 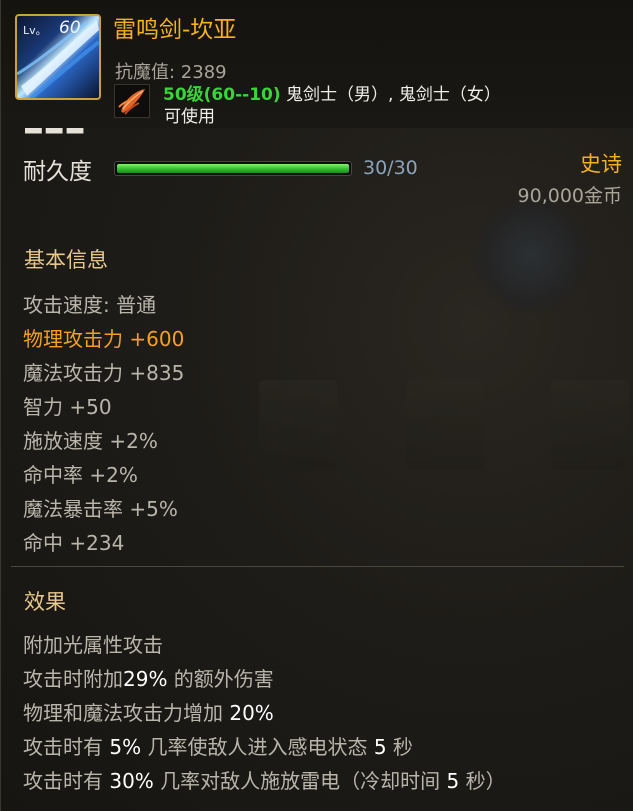 I want to click on effect-line-hl1: 20%, so click(x=251, y=713).